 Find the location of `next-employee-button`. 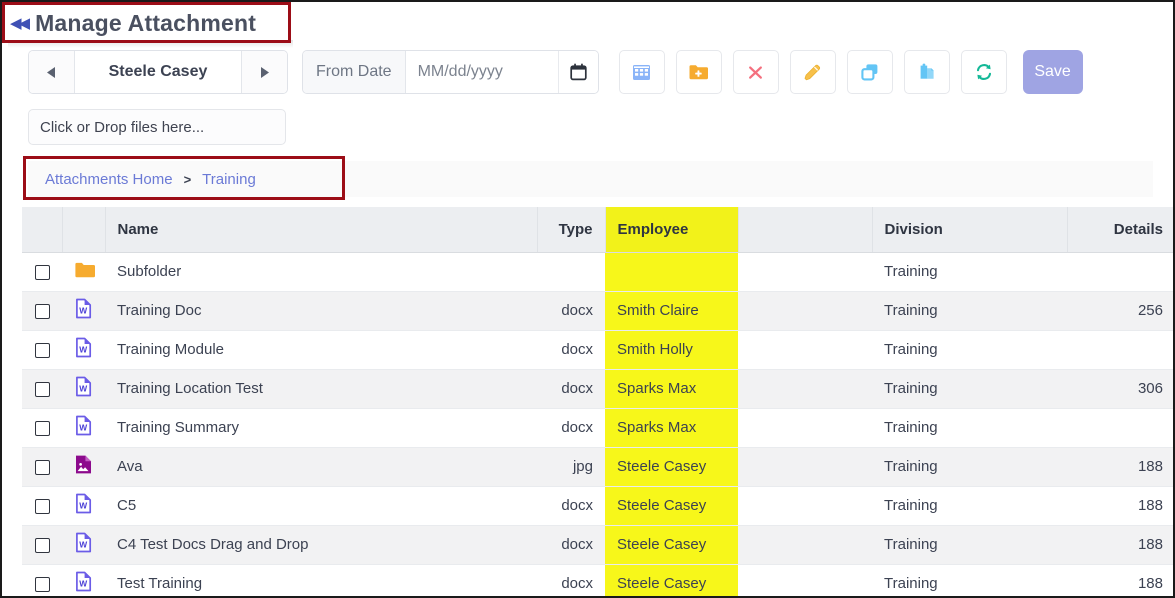

next-employee-button is located at coordinates (264, 72).